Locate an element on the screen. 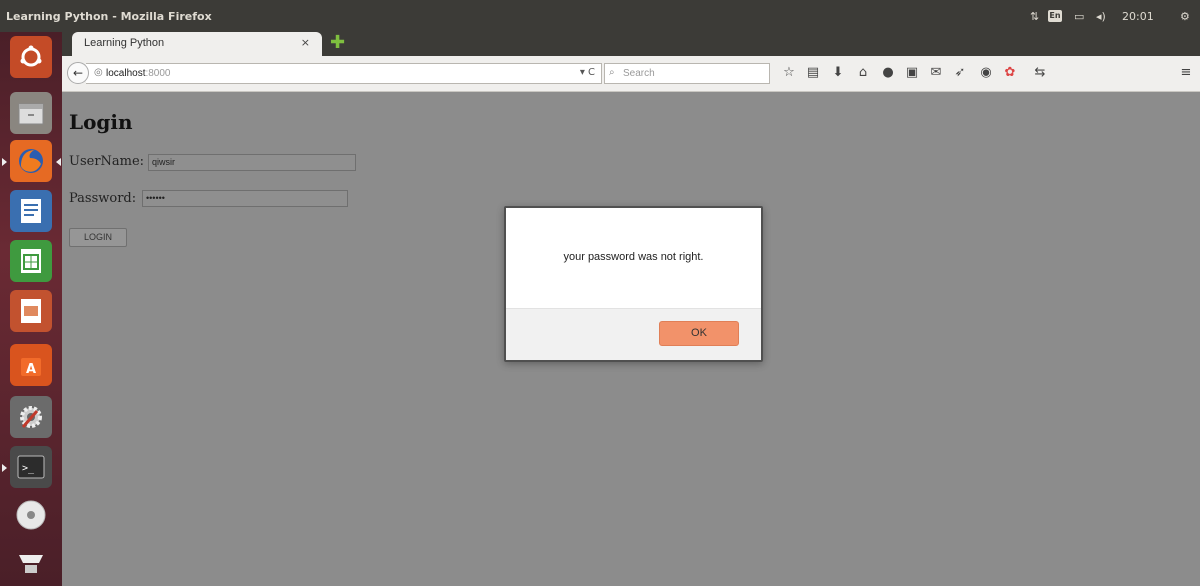  tab-bar: Learning Python × ✚ is located at coordinates (631, 44).